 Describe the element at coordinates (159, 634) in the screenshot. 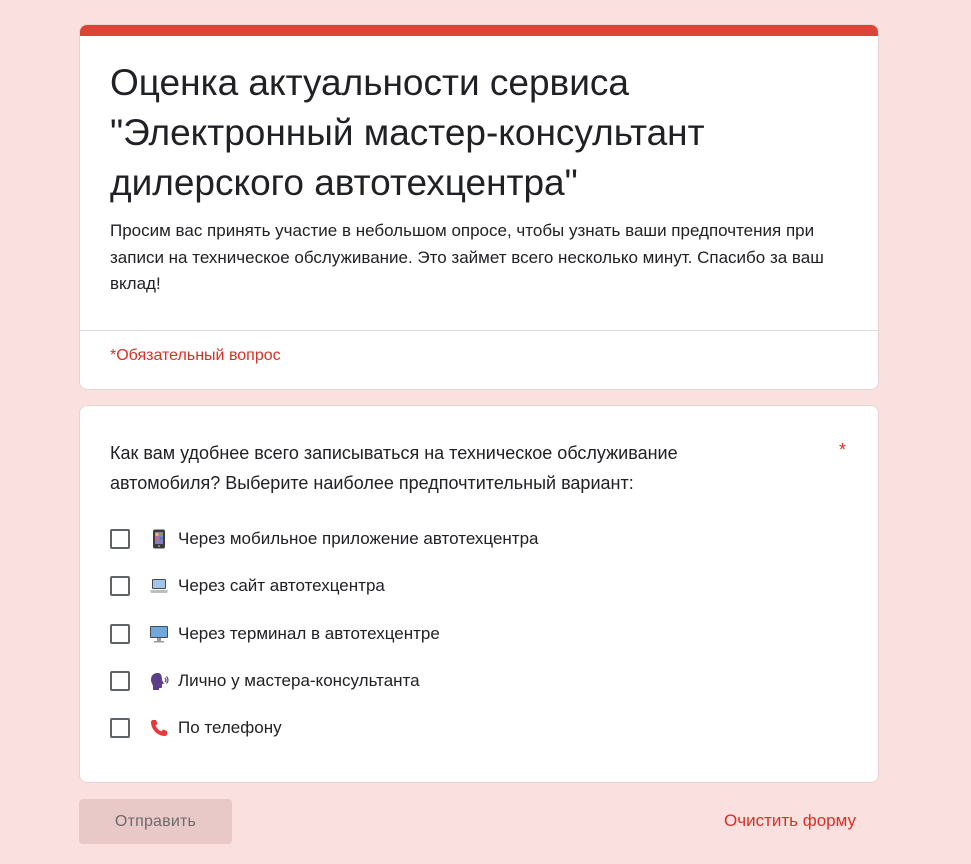

I see `desktop-monitor-icon` at that location.